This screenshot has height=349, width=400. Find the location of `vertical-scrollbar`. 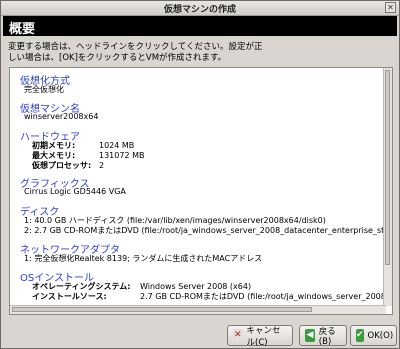

vertical-scrollbar is located at coordinates (387, 187).